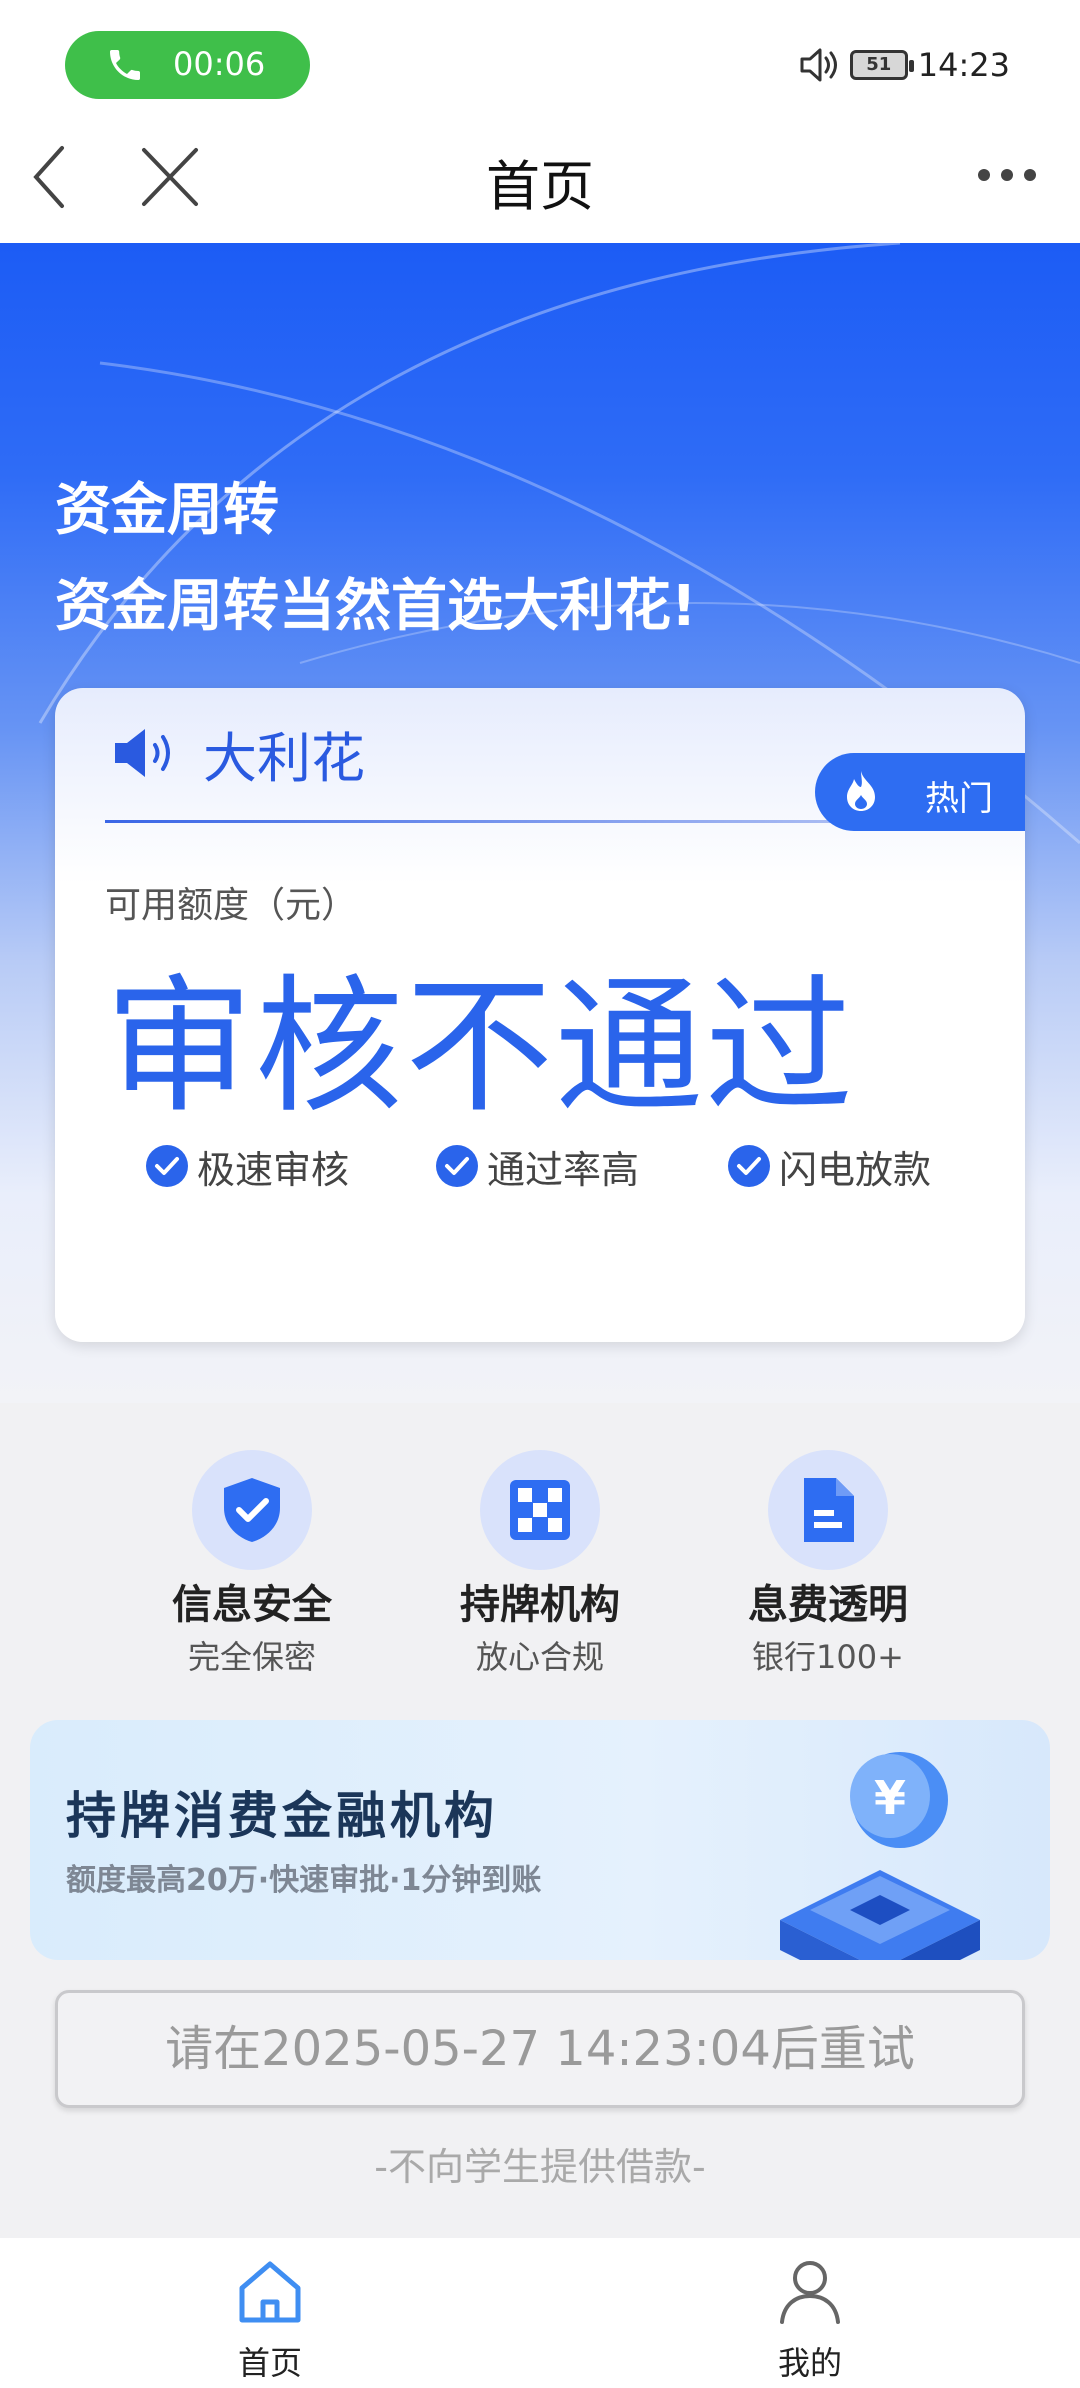  I want to click on checker-grid-icon, so click(540, 1510).